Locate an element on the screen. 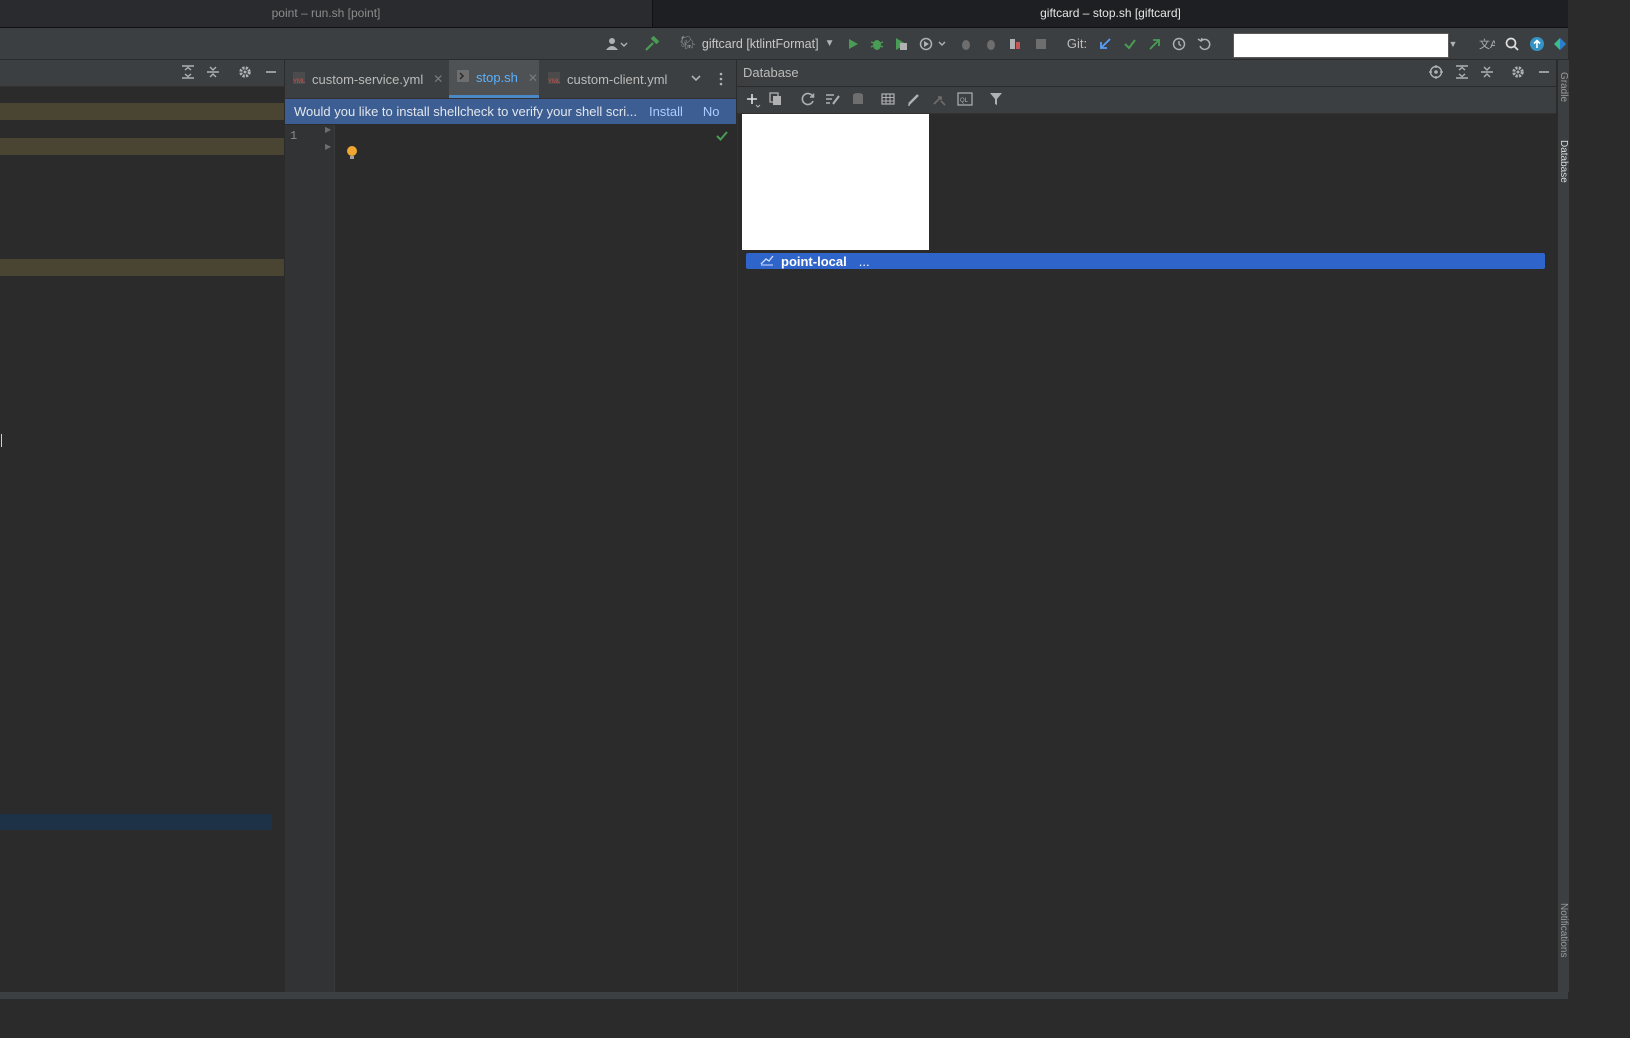 This screenshot has height=1038, width=1630. line-number: 1 is located at coordinates (294, 136).